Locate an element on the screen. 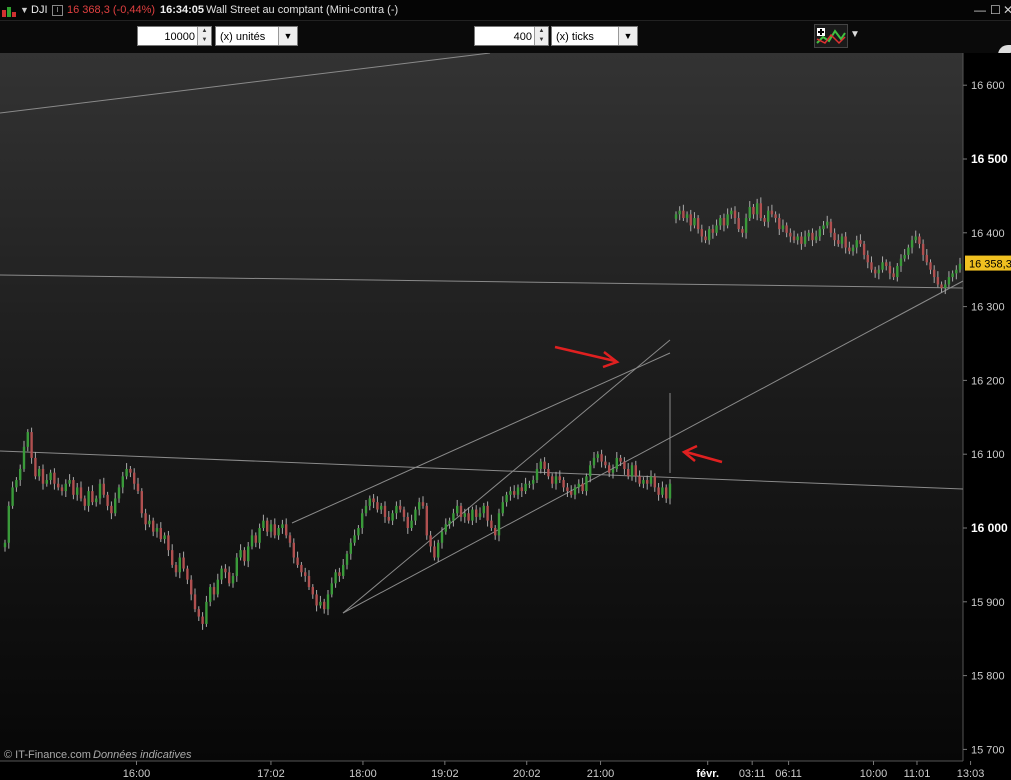 The height and width of the screenshot is (780, 1011). x-tick-label: 11:01 is located at coordinates (917, 774).